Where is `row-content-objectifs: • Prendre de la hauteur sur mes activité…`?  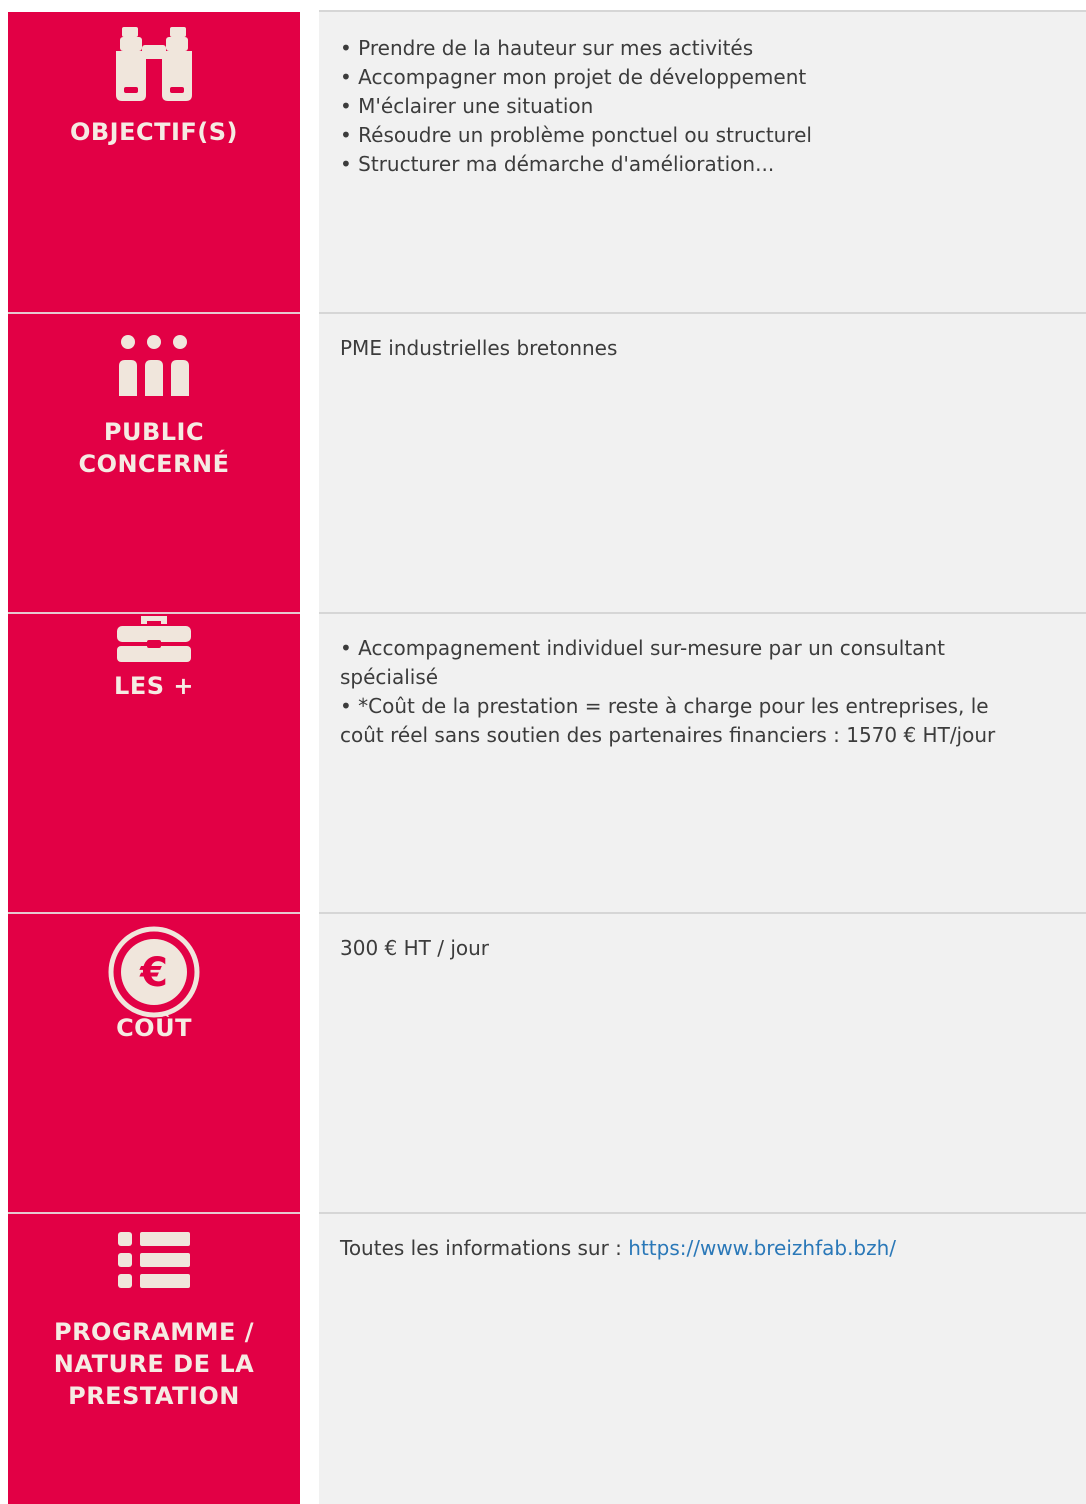 row-content-objectifs: • Prendre de la hauteur sur mes activité… is located at coordinates (702, 162).